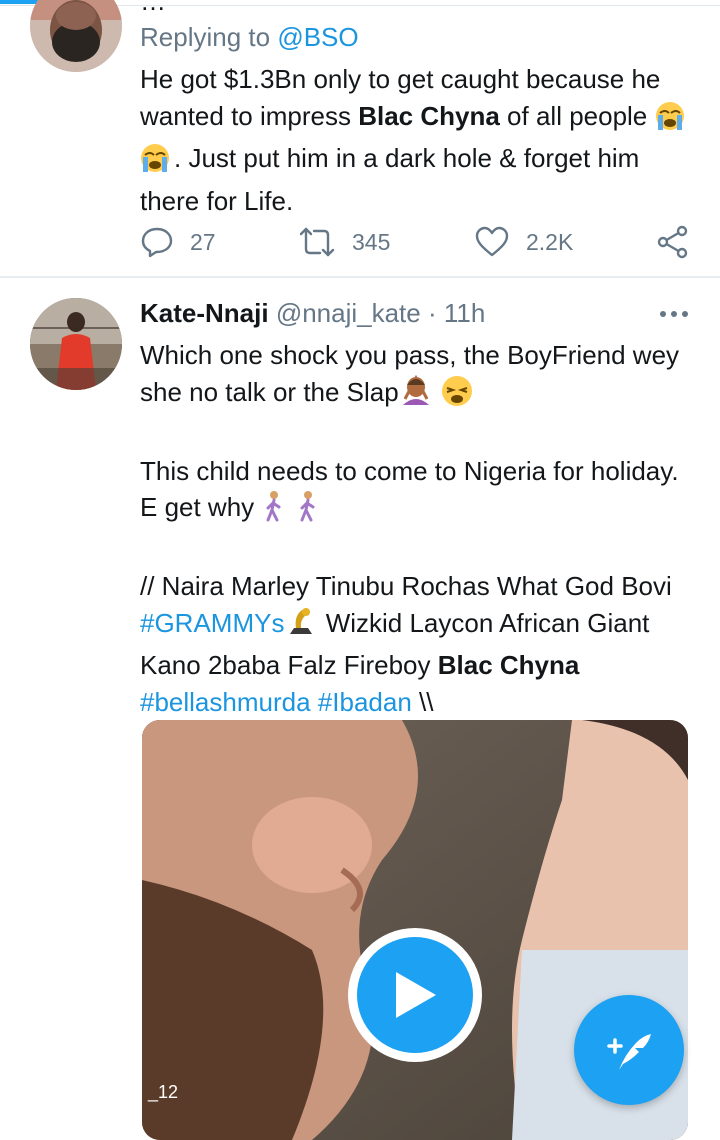 Image resolution: width=720 pixels, height=1140 pixels. What do you see at coordinates (225, 702) in the screenshot?
I see `hashtag-link: #bellashmurda` at bounding box center [225, 702].